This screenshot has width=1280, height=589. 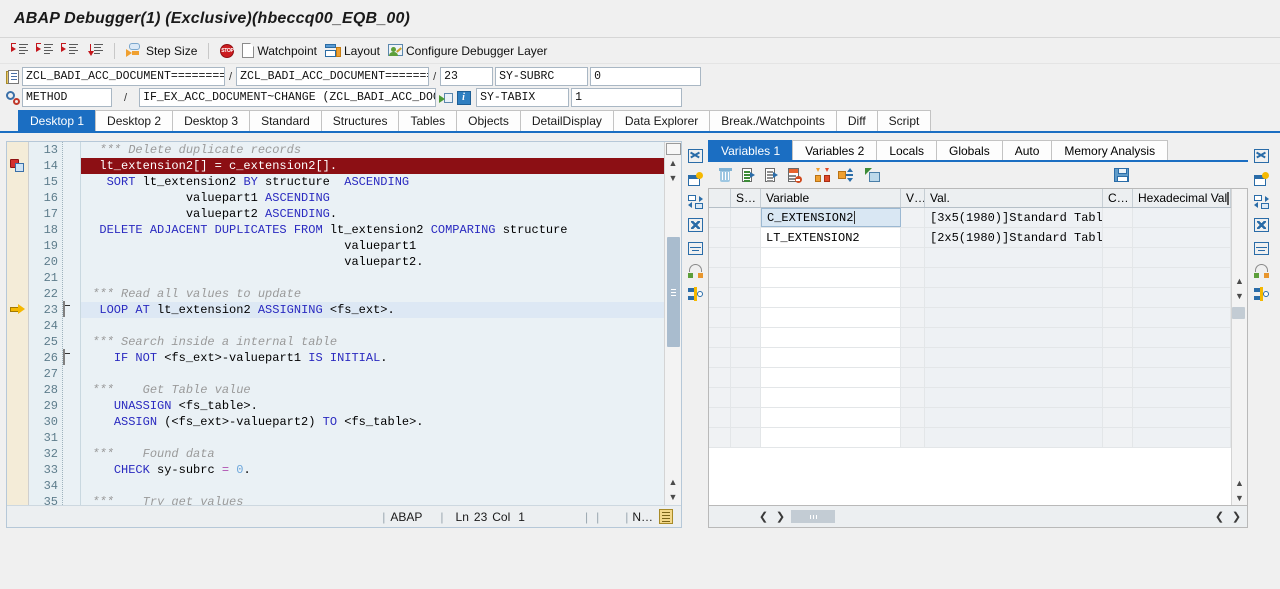 What do you see at coordinates (822, 175) in the screenshot?
I see `add-all-button` at bounding box center [822, 175].